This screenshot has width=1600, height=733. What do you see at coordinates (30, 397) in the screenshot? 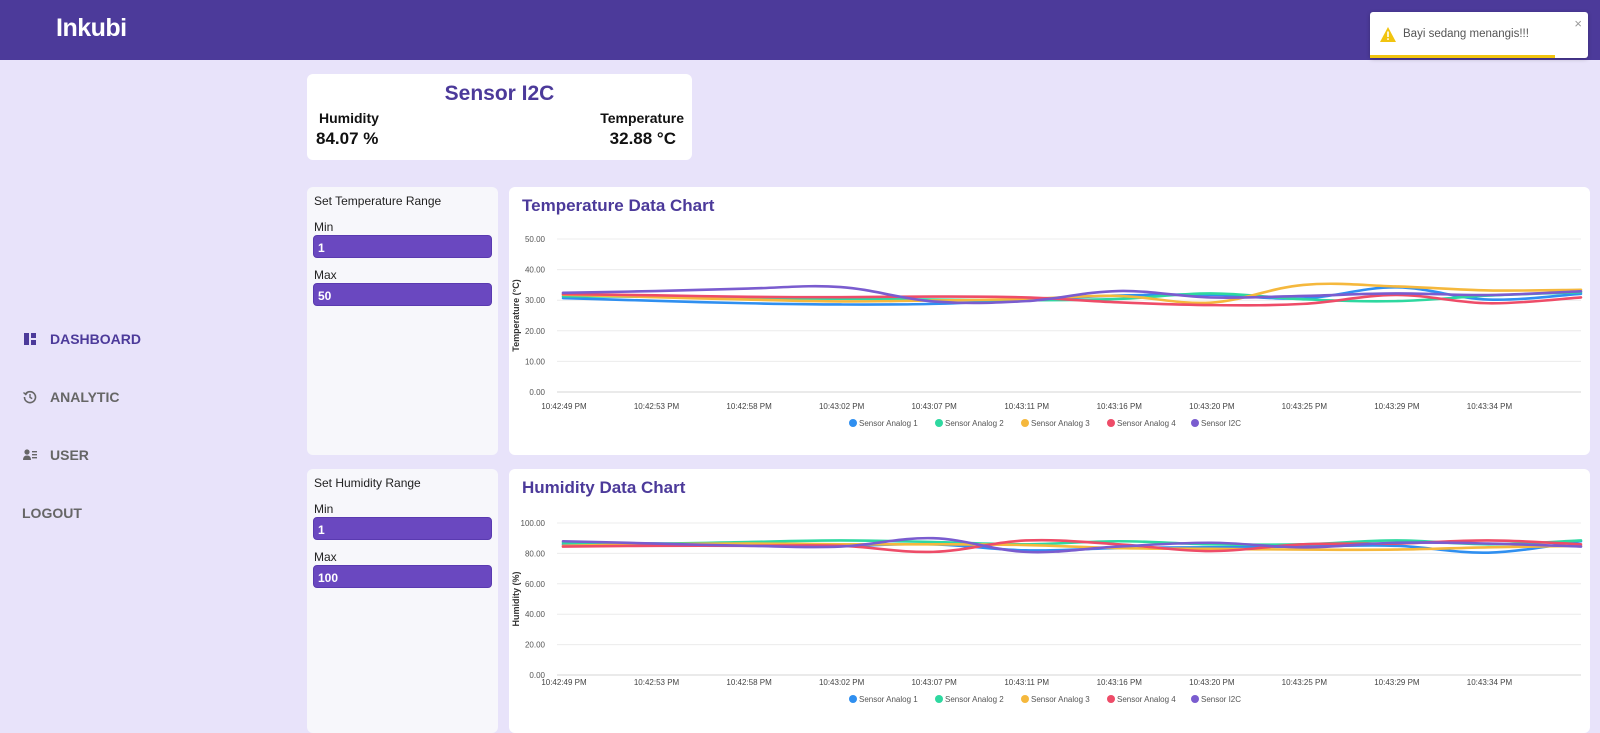
I see `history-icon` at bounding box center [30, 397].